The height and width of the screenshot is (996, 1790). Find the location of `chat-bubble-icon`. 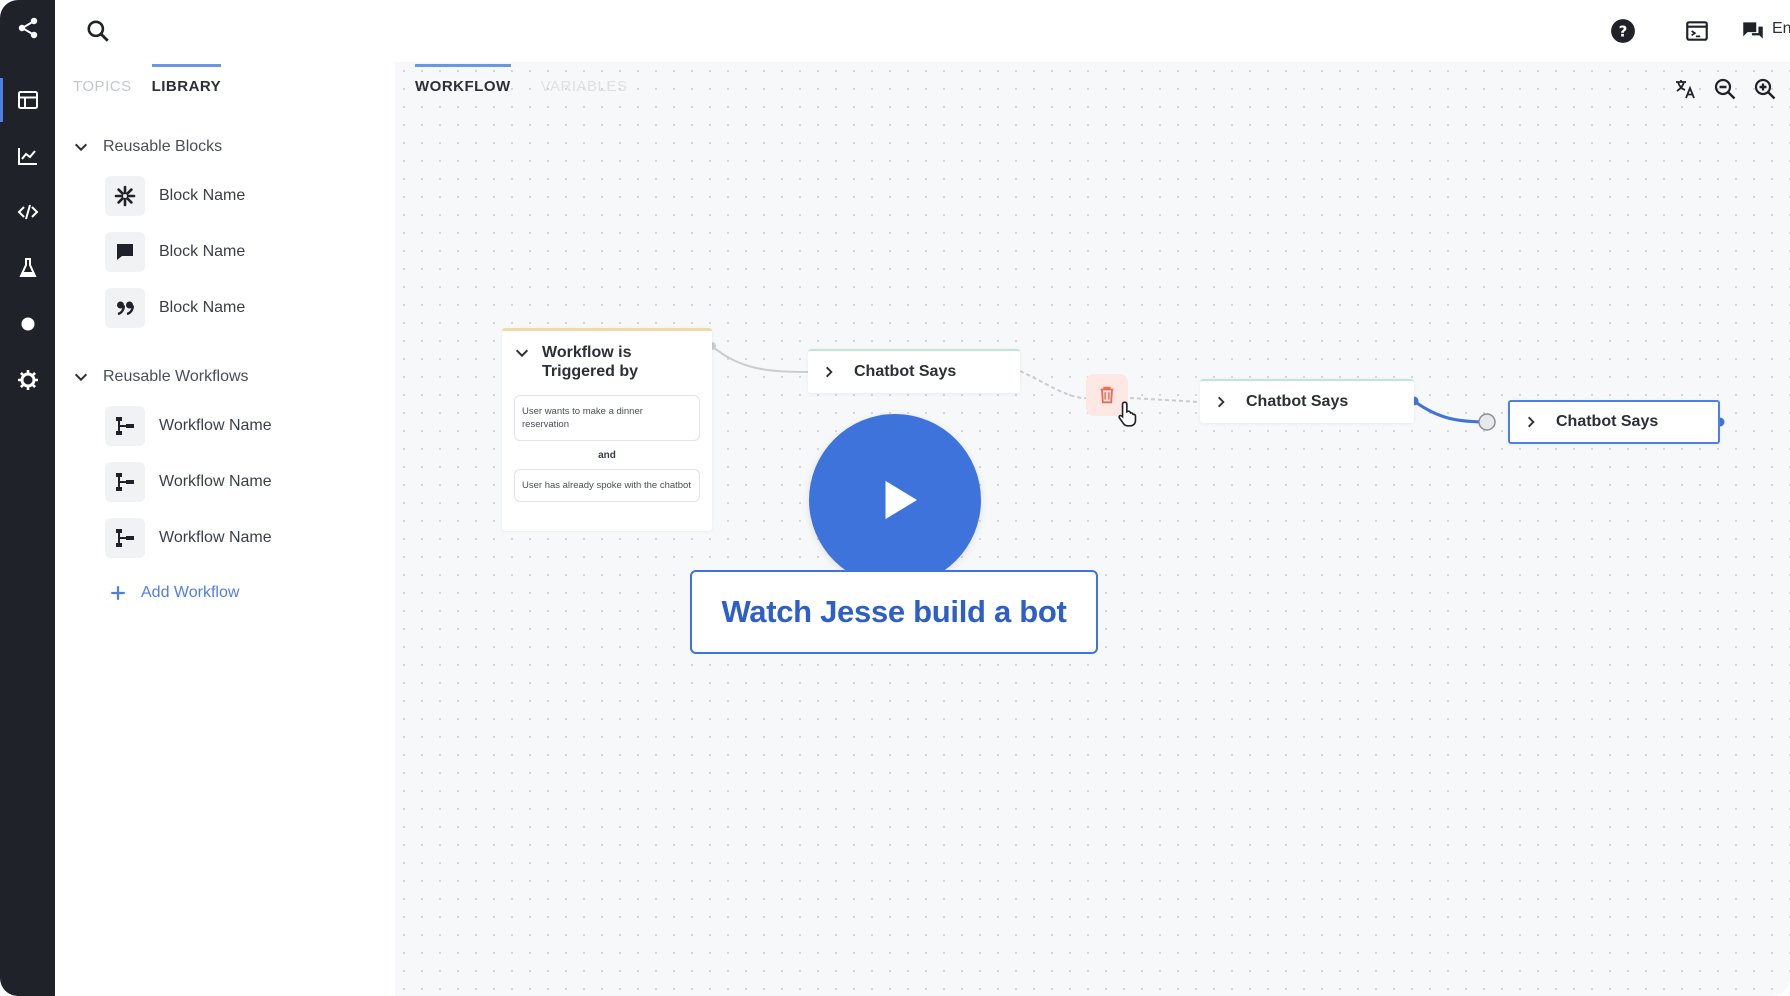

chat-bubble-icon is located at coordinates (125, 252).